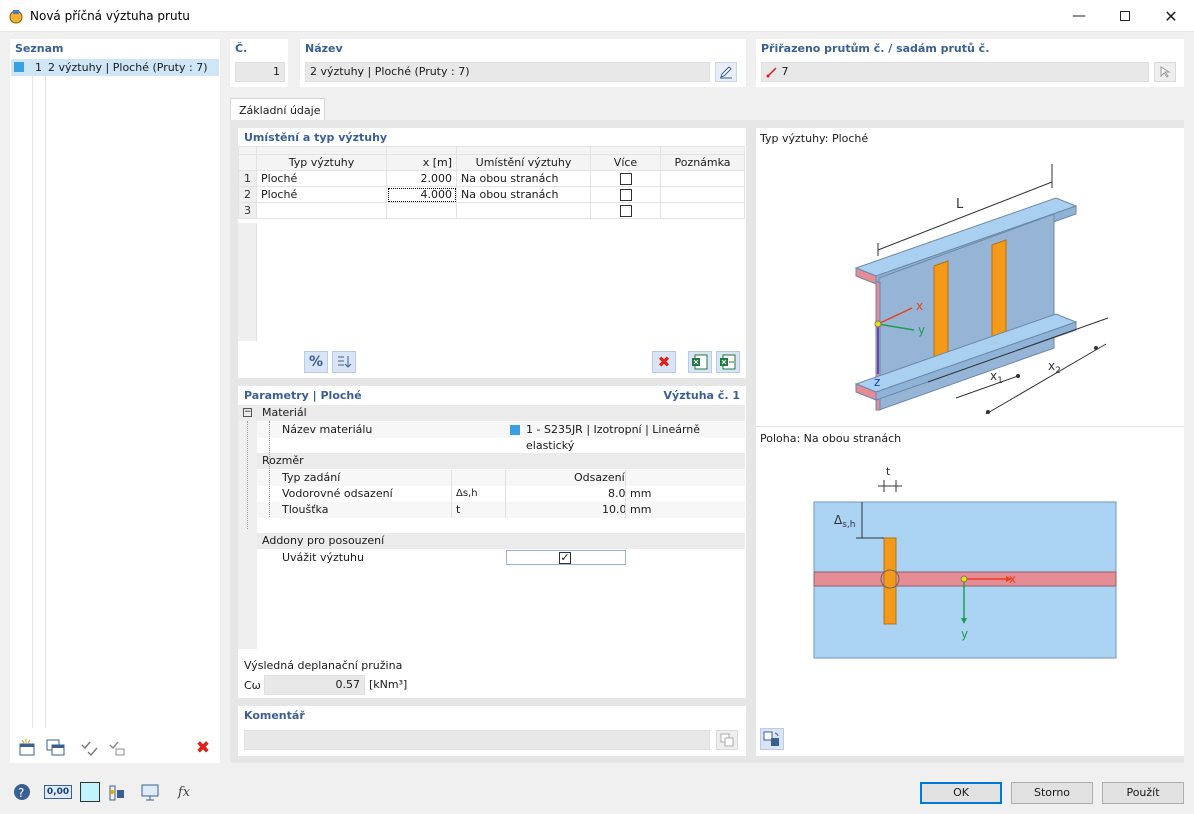 This screenshot has width=1194, height=814. I want to click on minimize-button: —, so click(1079, 16).